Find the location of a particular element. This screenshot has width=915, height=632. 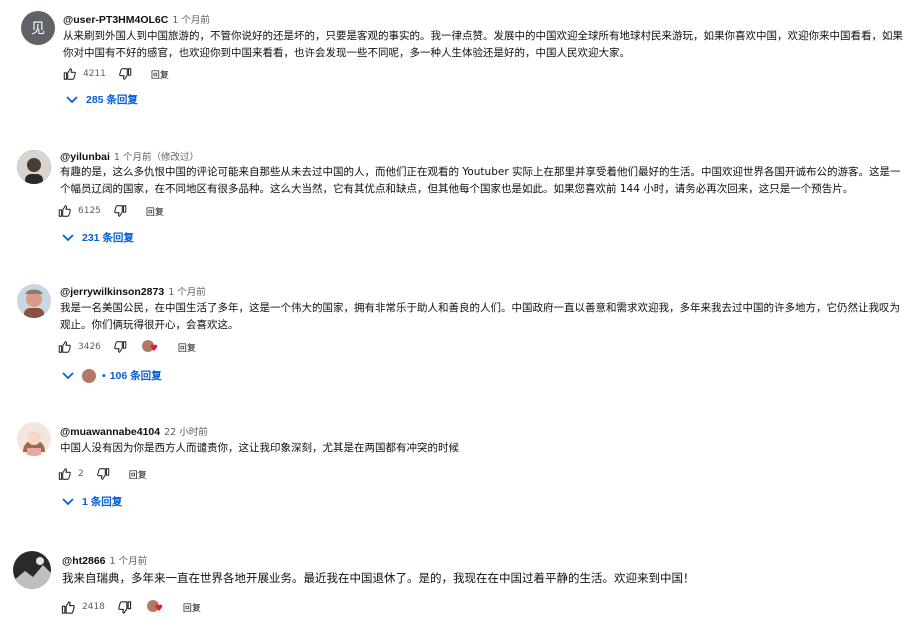

like-button: 2 is located at coordinates (70, 474).